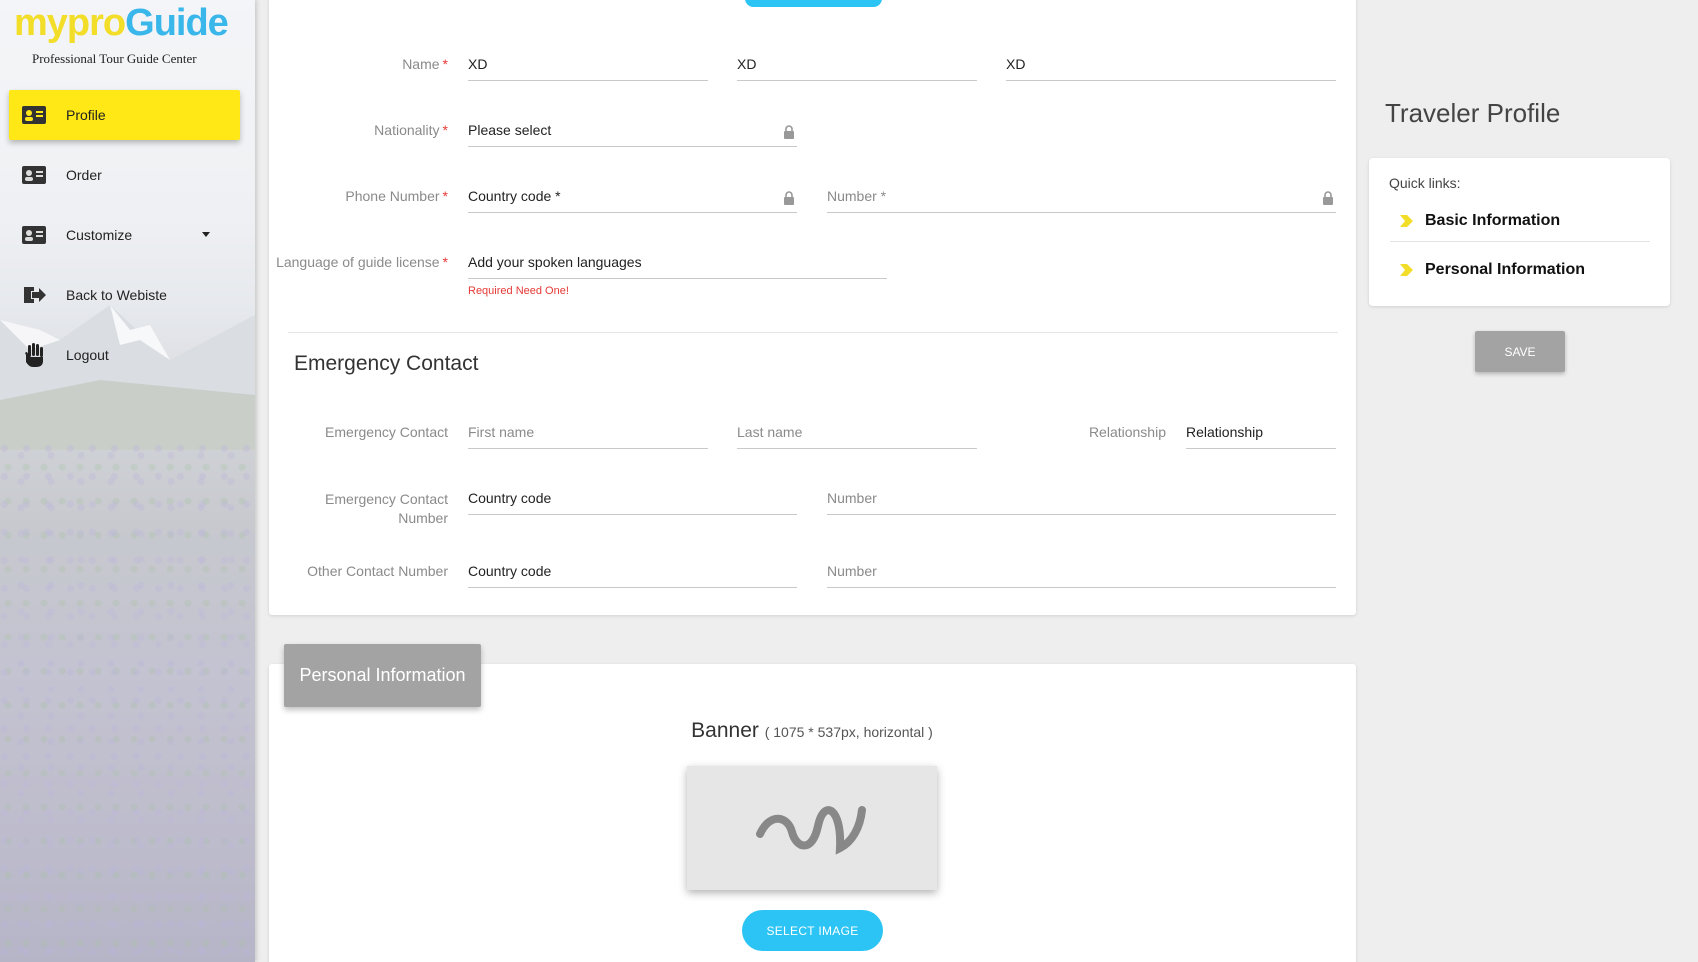  I want to click on image-placeholder-icon, so click(811, 830).